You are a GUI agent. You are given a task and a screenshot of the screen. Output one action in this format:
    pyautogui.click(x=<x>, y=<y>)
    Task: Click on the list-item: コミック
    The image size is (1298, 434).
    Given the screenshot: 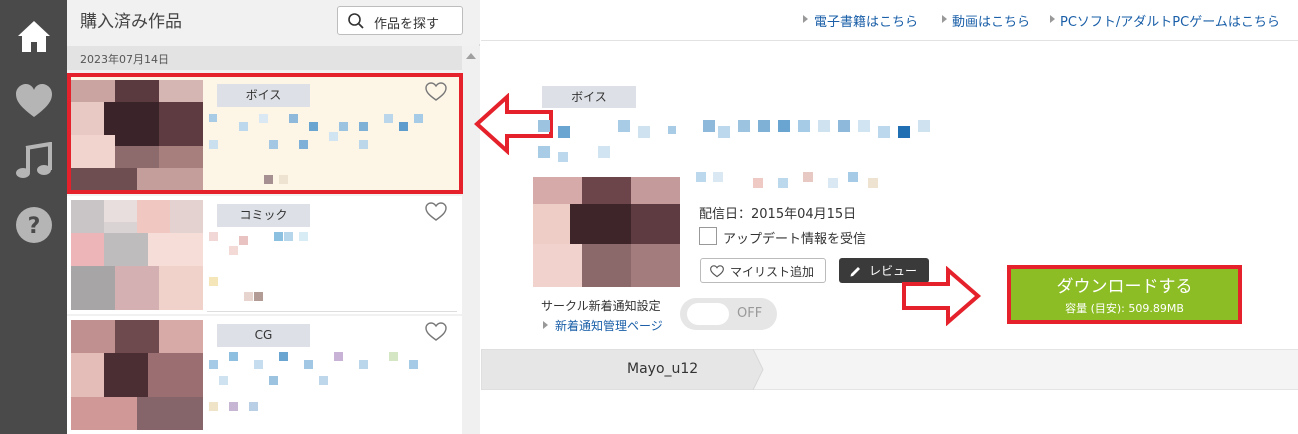 What is the action you would take?
    pyautogui.click(x=264, y=255)
    